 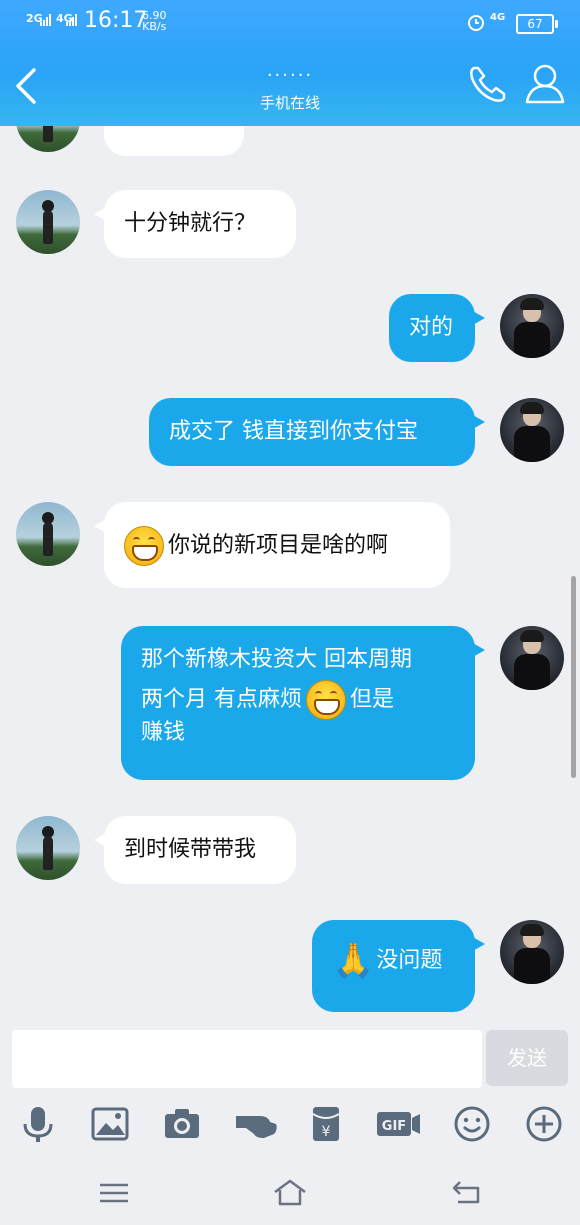 I want to click on message-text: 你说的新项目是啥的啊, so click(x=278, y=545).